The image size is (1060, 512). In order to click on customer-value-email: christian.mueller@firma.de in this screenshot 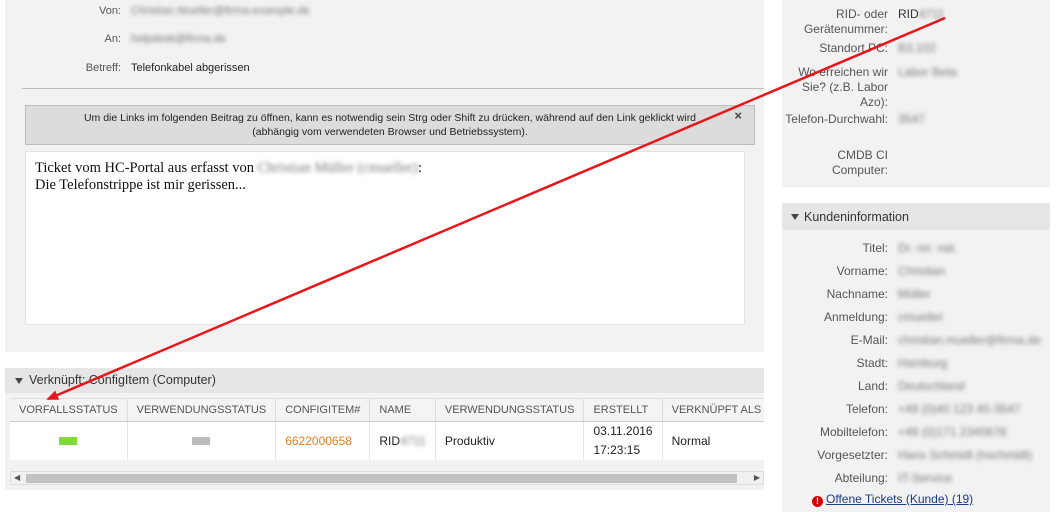, I will do `click(969, 340)`.